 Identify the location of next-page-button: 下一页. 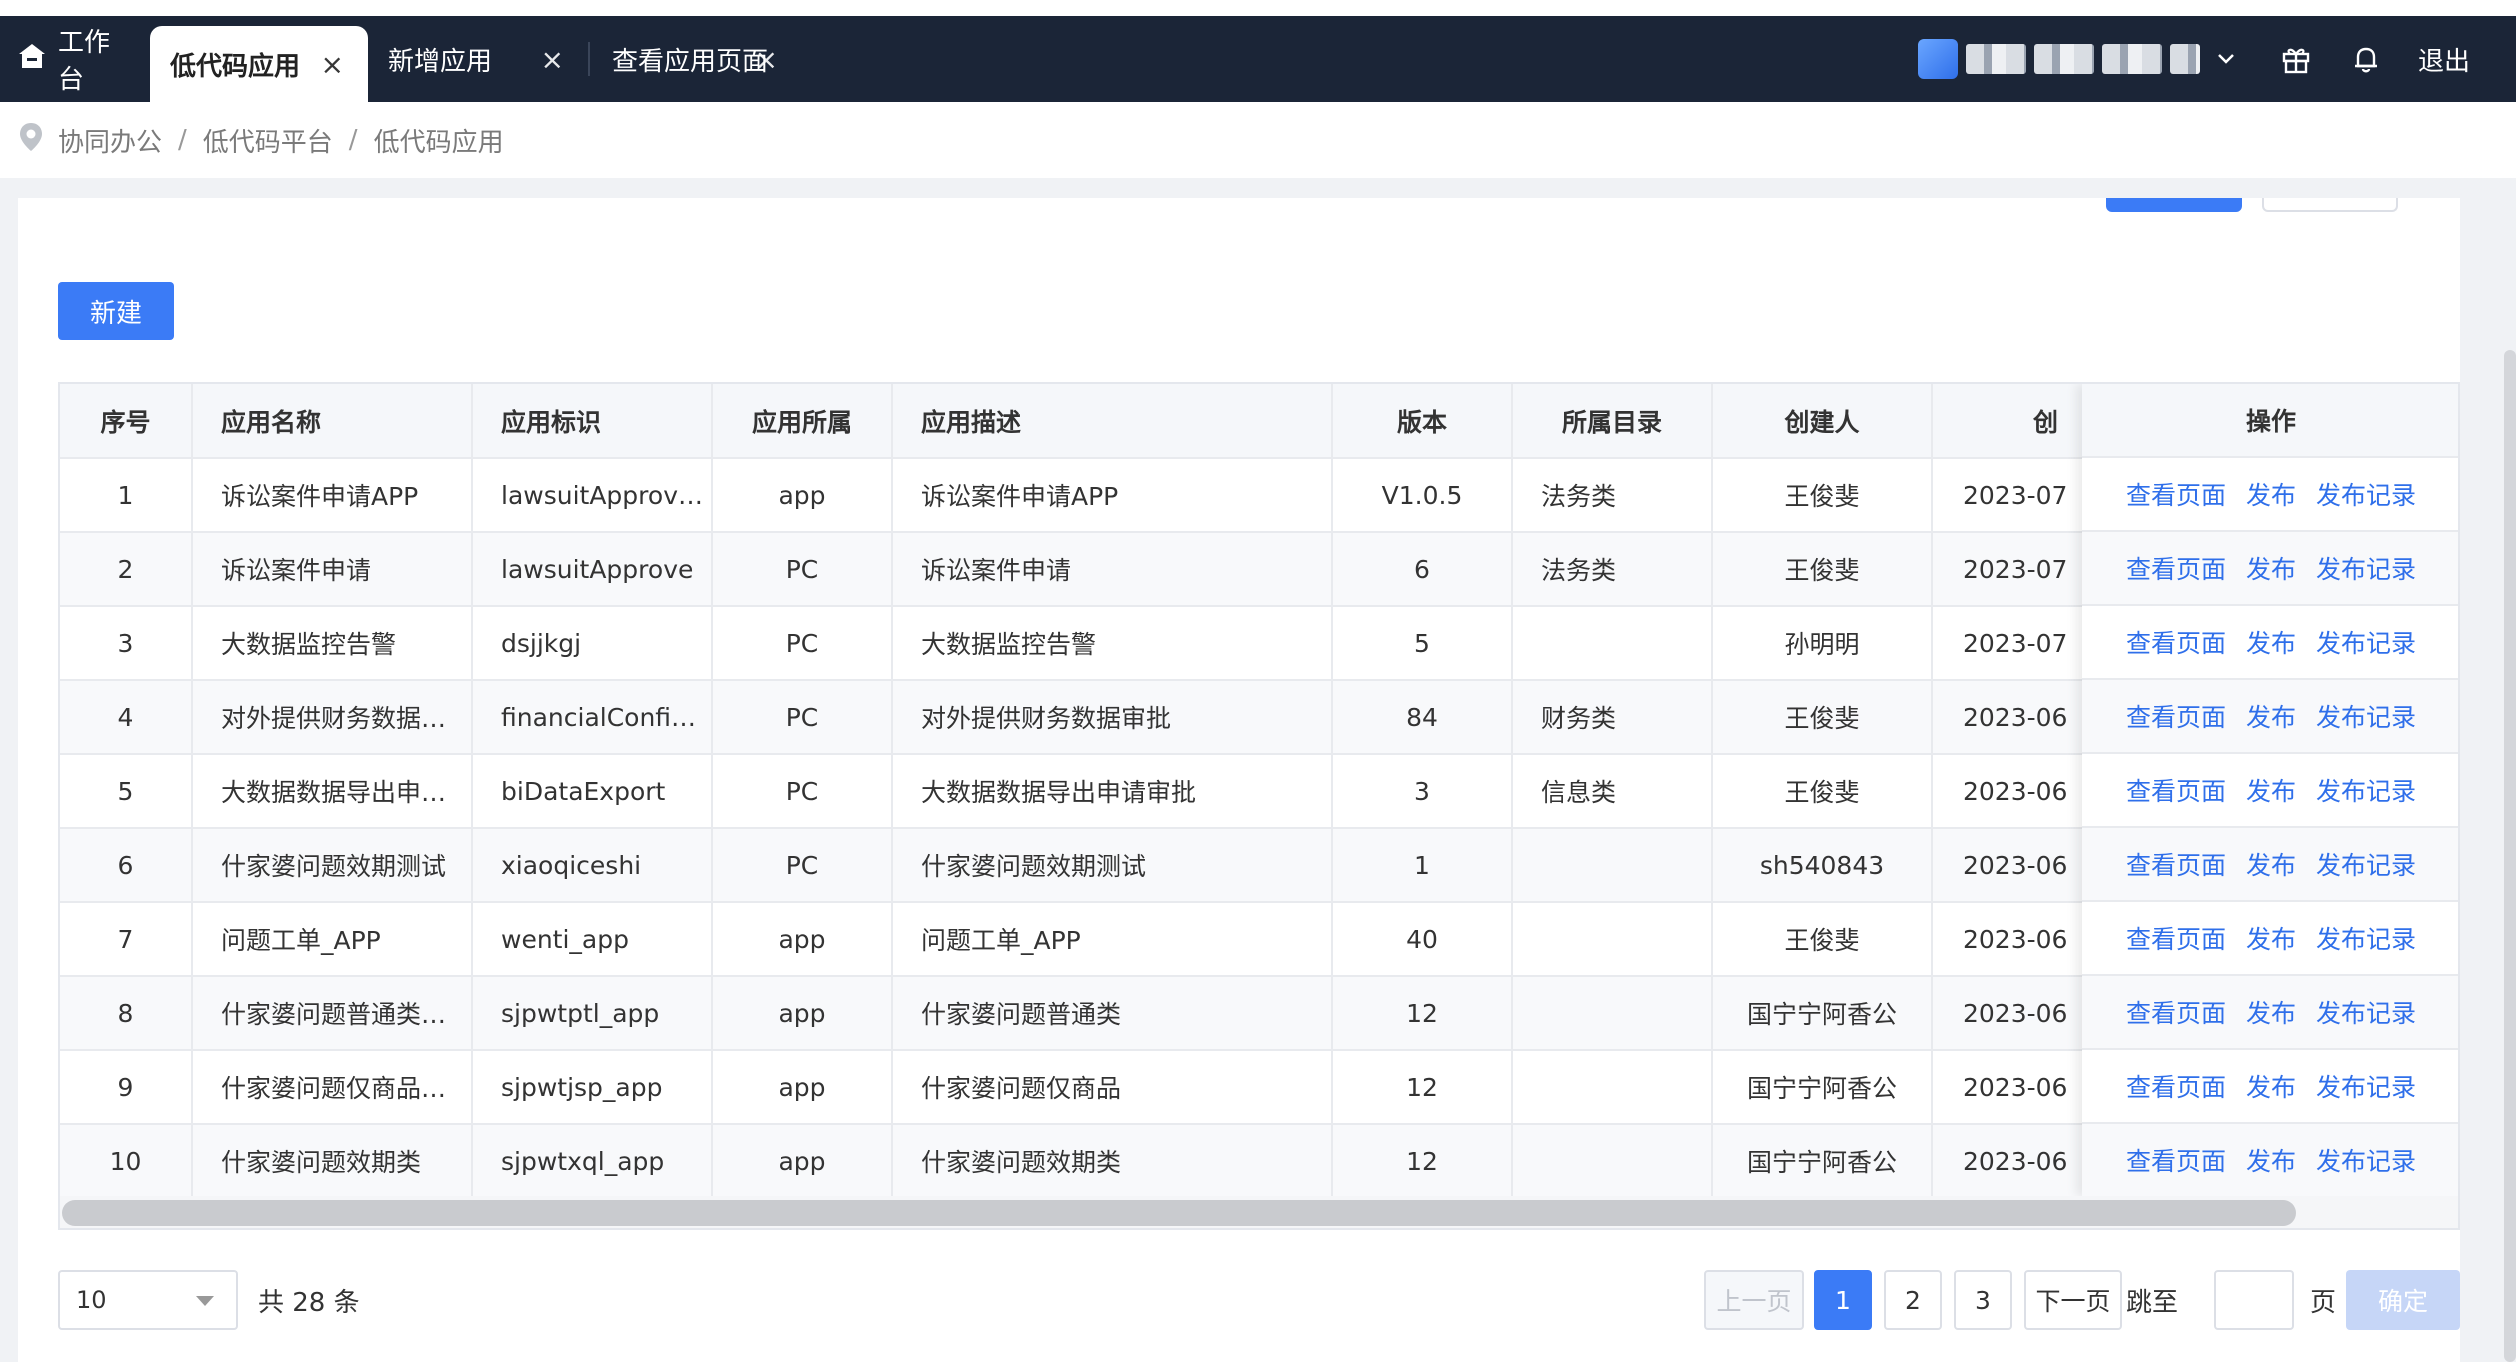
(2073, 1300).